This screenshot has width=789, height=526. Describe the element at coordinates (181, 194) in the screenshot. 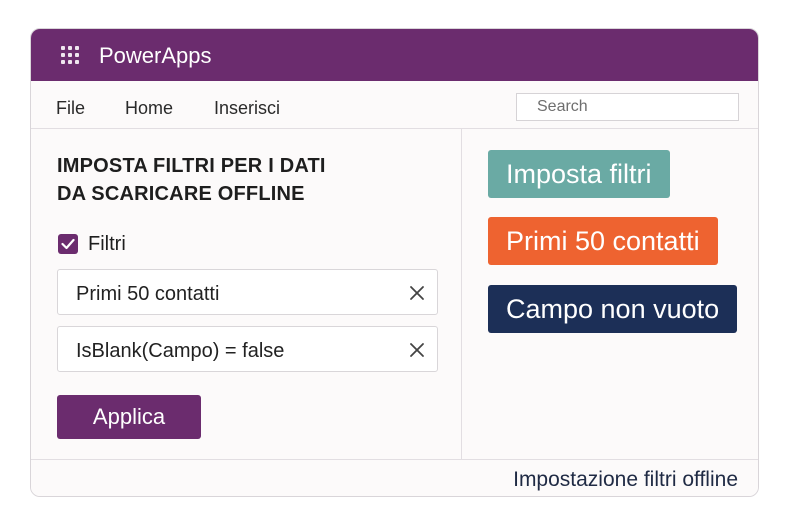

I see `panel-heading-line-2: DA SCARICARE OFFLINE` at that location.